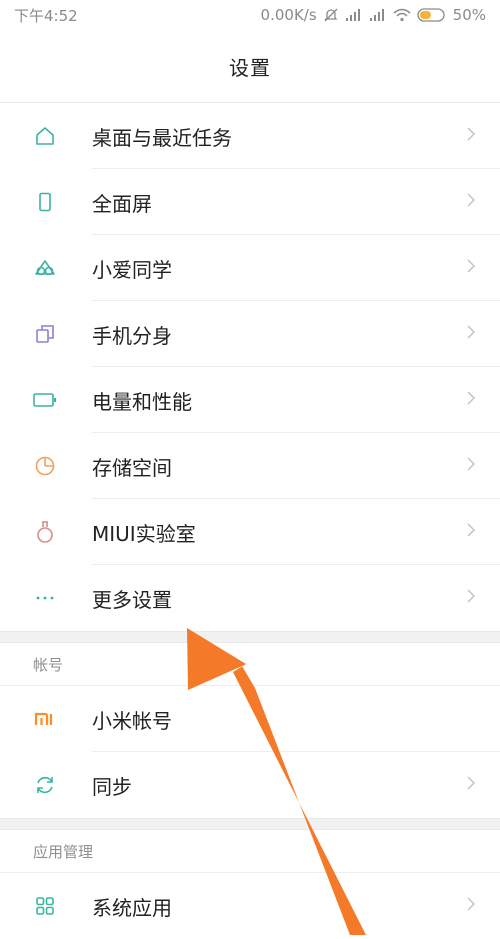 Image resolution: width=500 pixels, height=939 pixels. I want to click on wifi-icon, so click(402, 15).